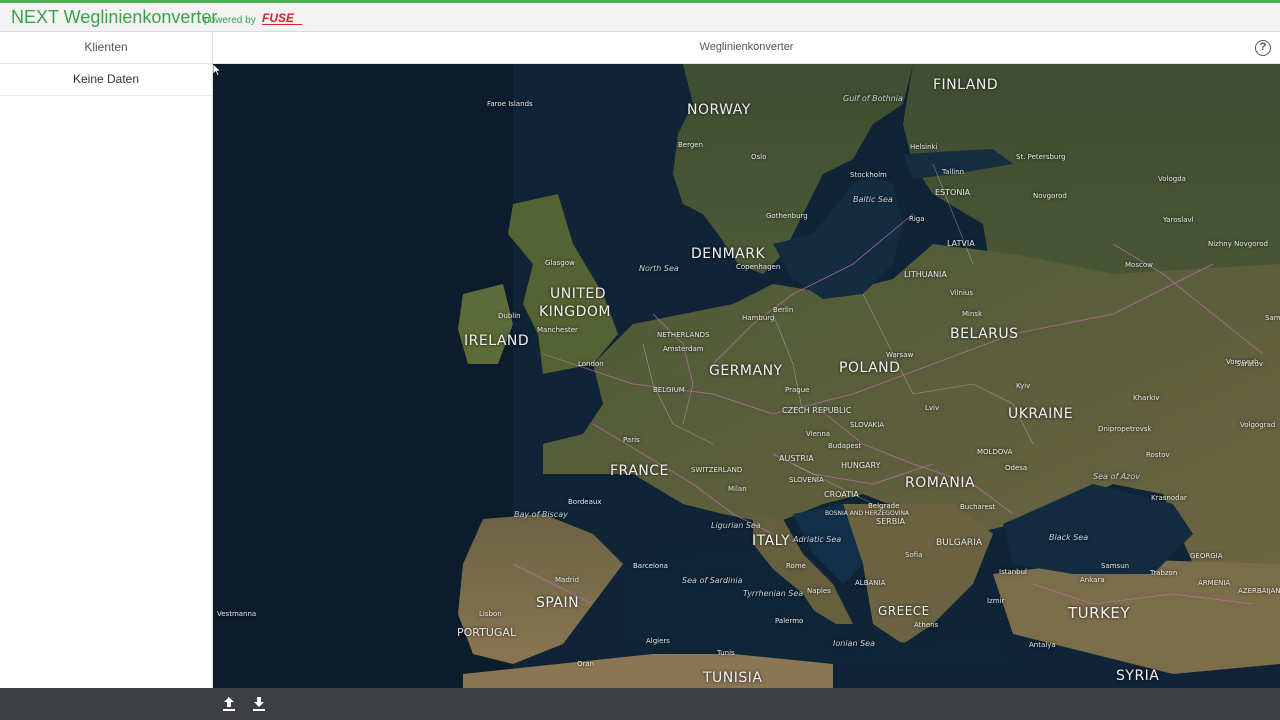  Describe the element at coordinates (867, 425) in the screenshot. I see `country-label: SLOVAKIA` at that location.